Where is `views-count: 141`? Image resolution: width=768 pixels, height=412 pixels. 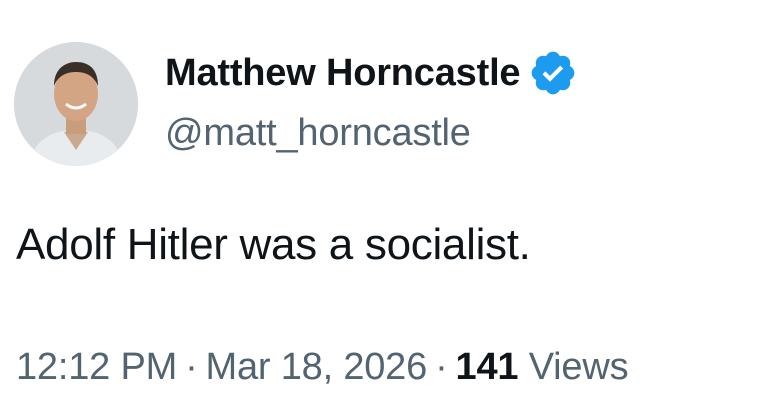
views-count: 141 is located at coordinates (487, 367).